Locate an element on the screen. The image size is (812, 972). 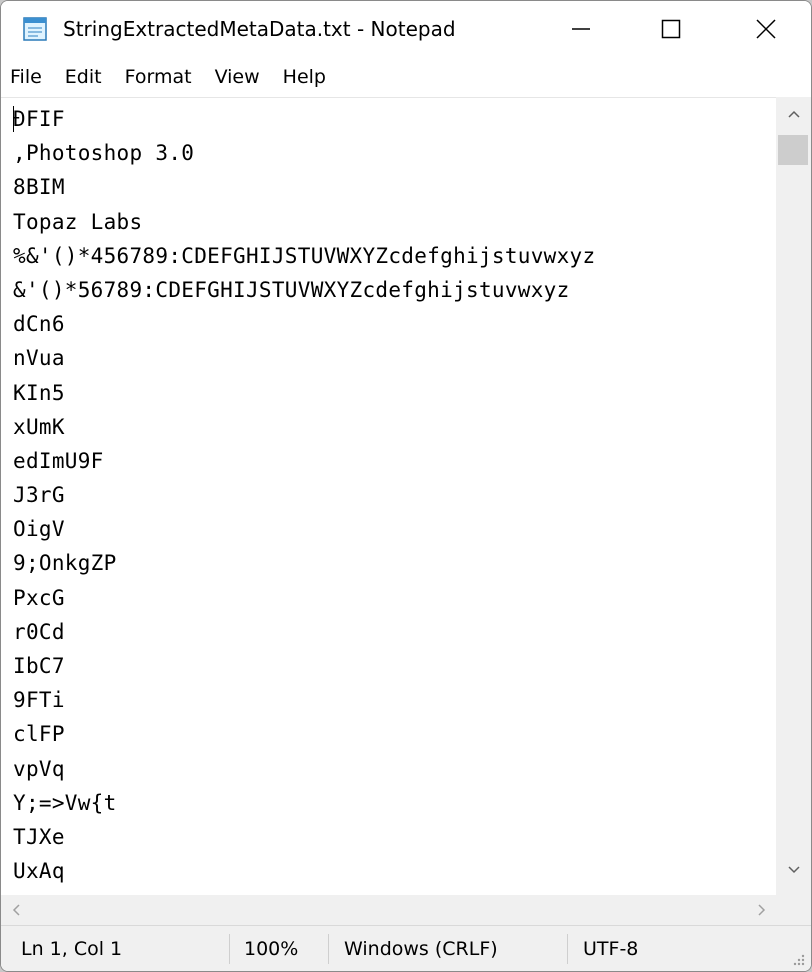
minimize-button is located at coordinates (581, 29).